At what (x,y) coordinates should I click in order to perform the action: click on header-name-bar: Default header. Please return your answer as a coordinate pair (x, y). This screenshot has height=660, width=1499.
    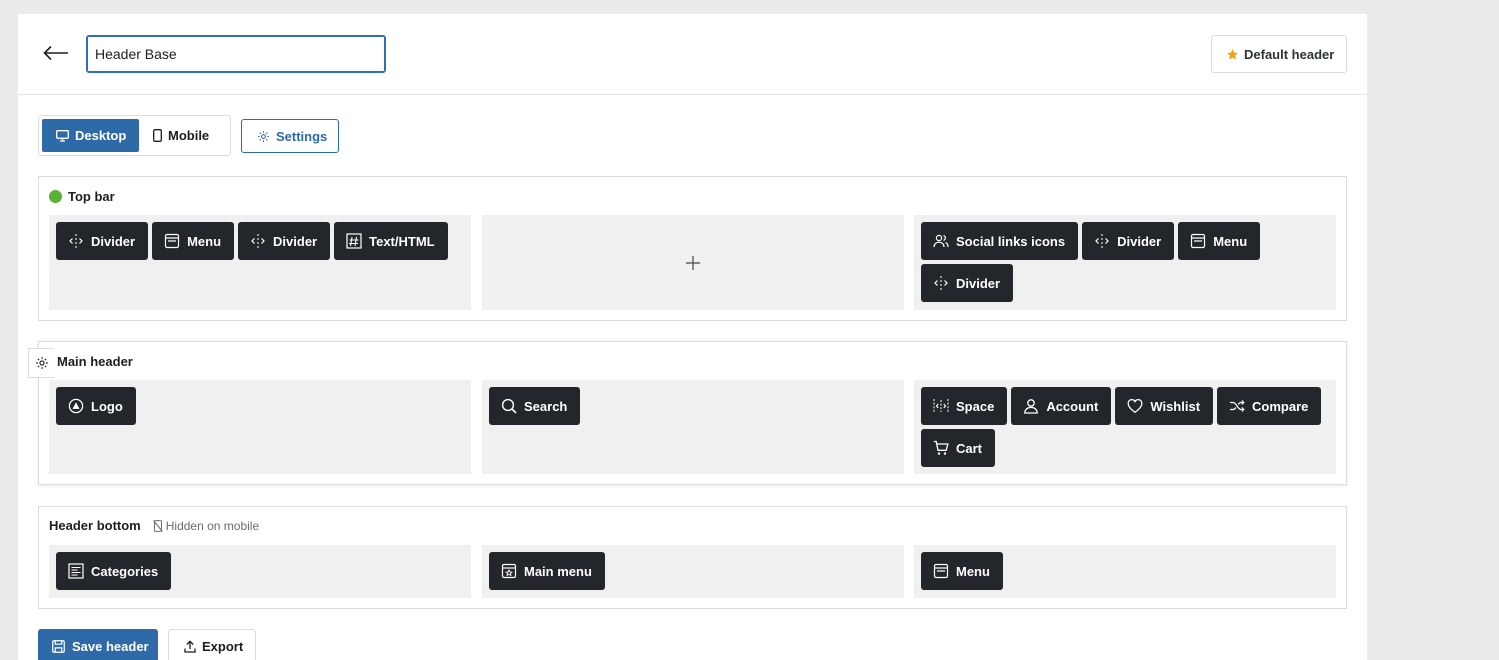
    Looking at the image, I should click on (692, 54).